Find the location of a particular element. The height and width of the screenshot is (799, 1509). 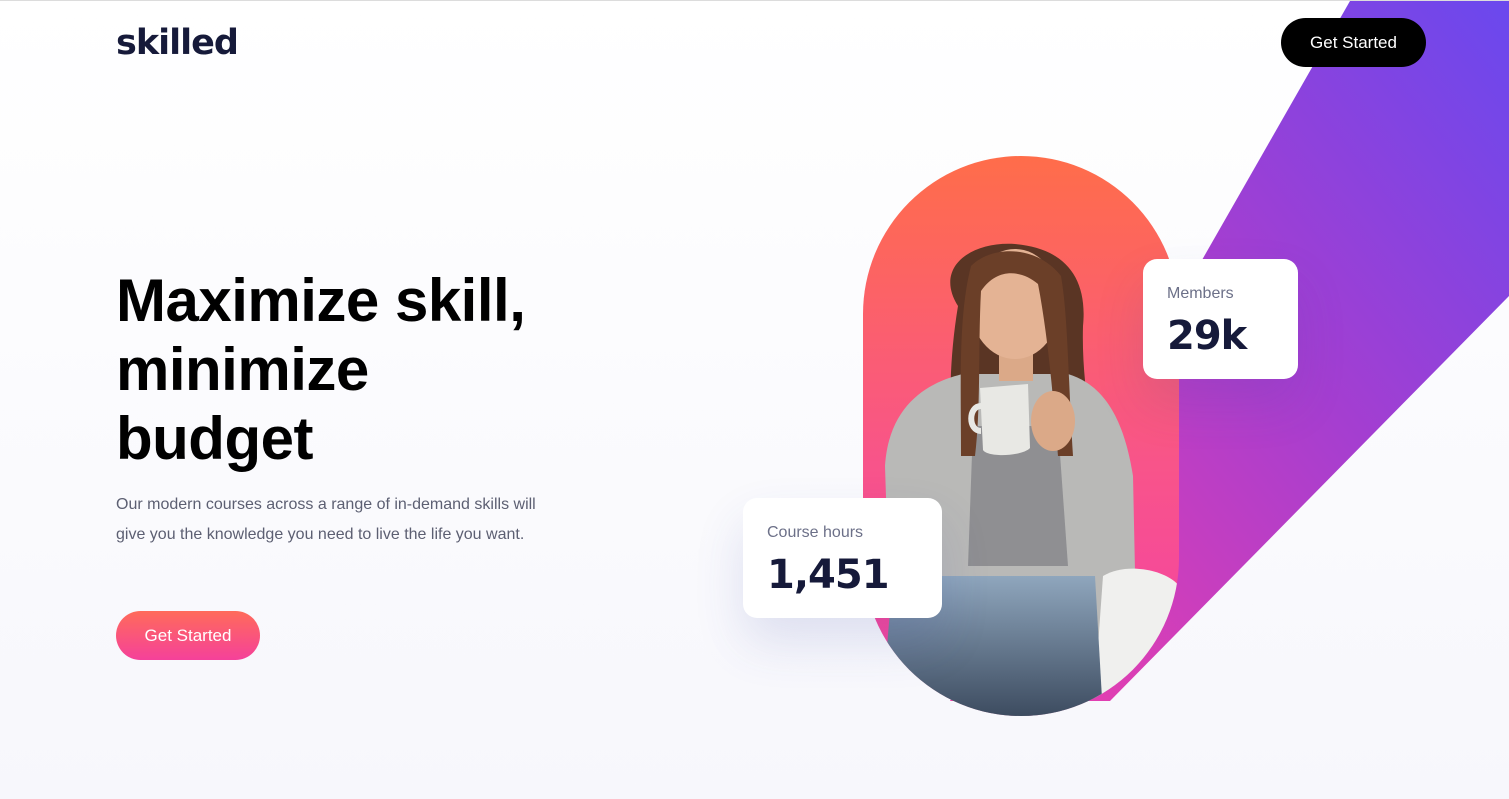

hero-headline: Maximize skill, minimize budget is located at coordinates (321, 369).